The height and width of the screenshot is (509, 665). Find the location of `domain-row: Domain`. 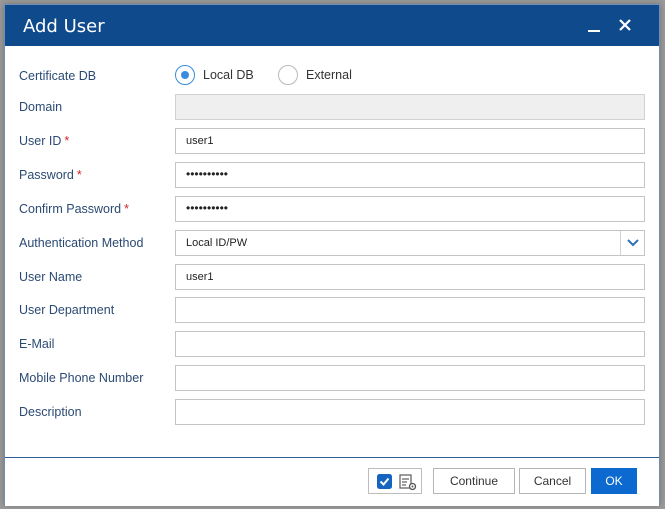

domain-row: Domain is located at coordinates (332, 107).